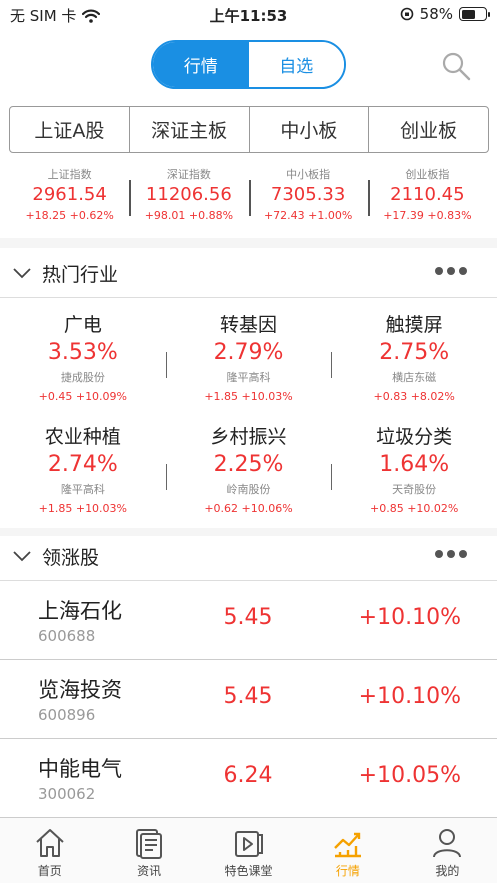 Image resolution: width=497 pixels, height=883 pixels. I want to click on industry-name: 农业种植, so click(82, 437).